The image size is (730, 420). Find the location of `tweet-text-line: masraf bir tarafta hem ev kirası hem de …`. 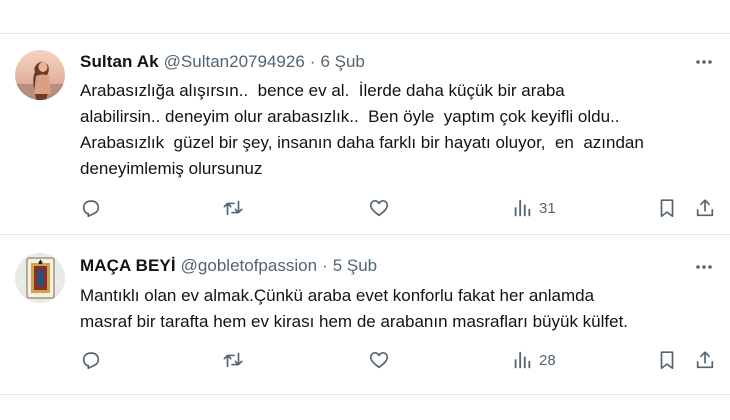

tweet-text-line: masraf bir tarafta hem ev kirası hem de … is located at coordinates (354, 321).